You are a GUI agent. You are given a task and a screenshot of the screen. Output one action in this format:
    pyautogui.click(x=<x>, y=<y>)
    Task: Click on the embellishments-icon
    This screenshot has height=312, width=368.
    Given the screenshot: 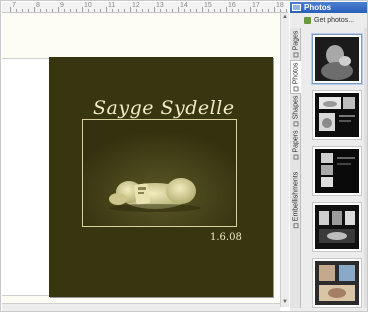 What is the action you would take?
    pyautogui.click(x=295, y=226)
    